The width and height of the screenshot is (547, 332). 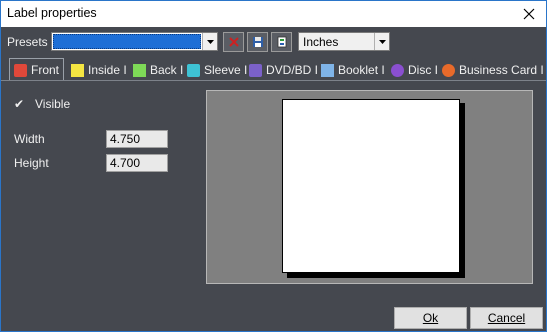 I want to click on tab-sleeve: Sleeve I, so click(x=217, y=70).